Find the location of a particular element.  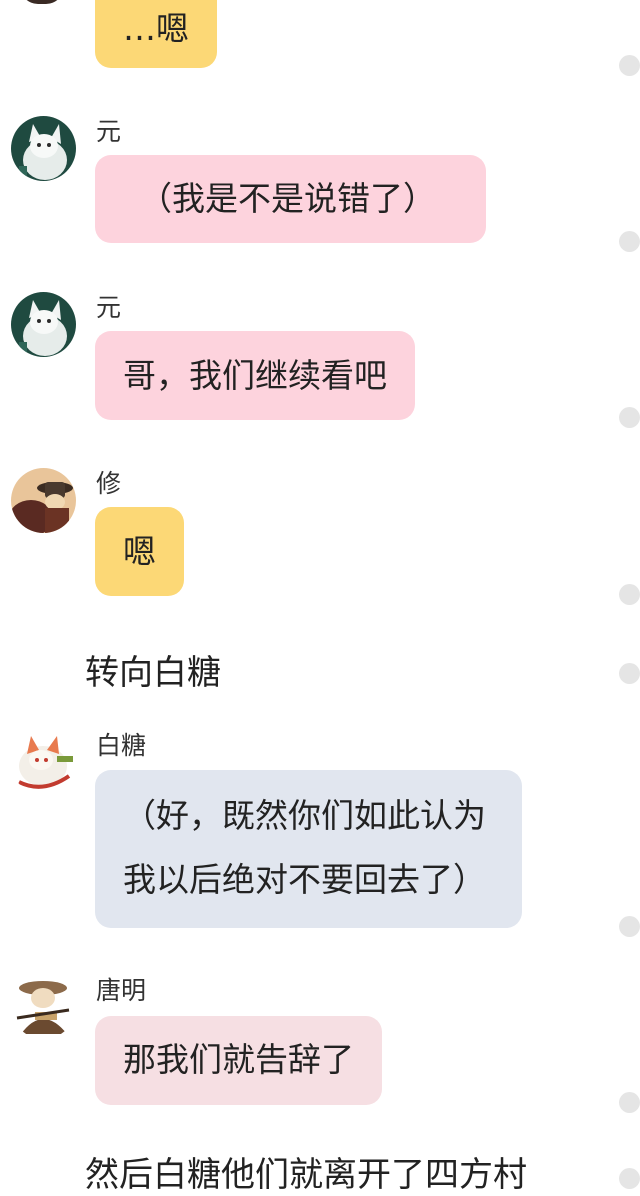

message-bubble: （好，既然你们如此认为 我以后绝对不要回去了） is located at coordinates (308, 849).